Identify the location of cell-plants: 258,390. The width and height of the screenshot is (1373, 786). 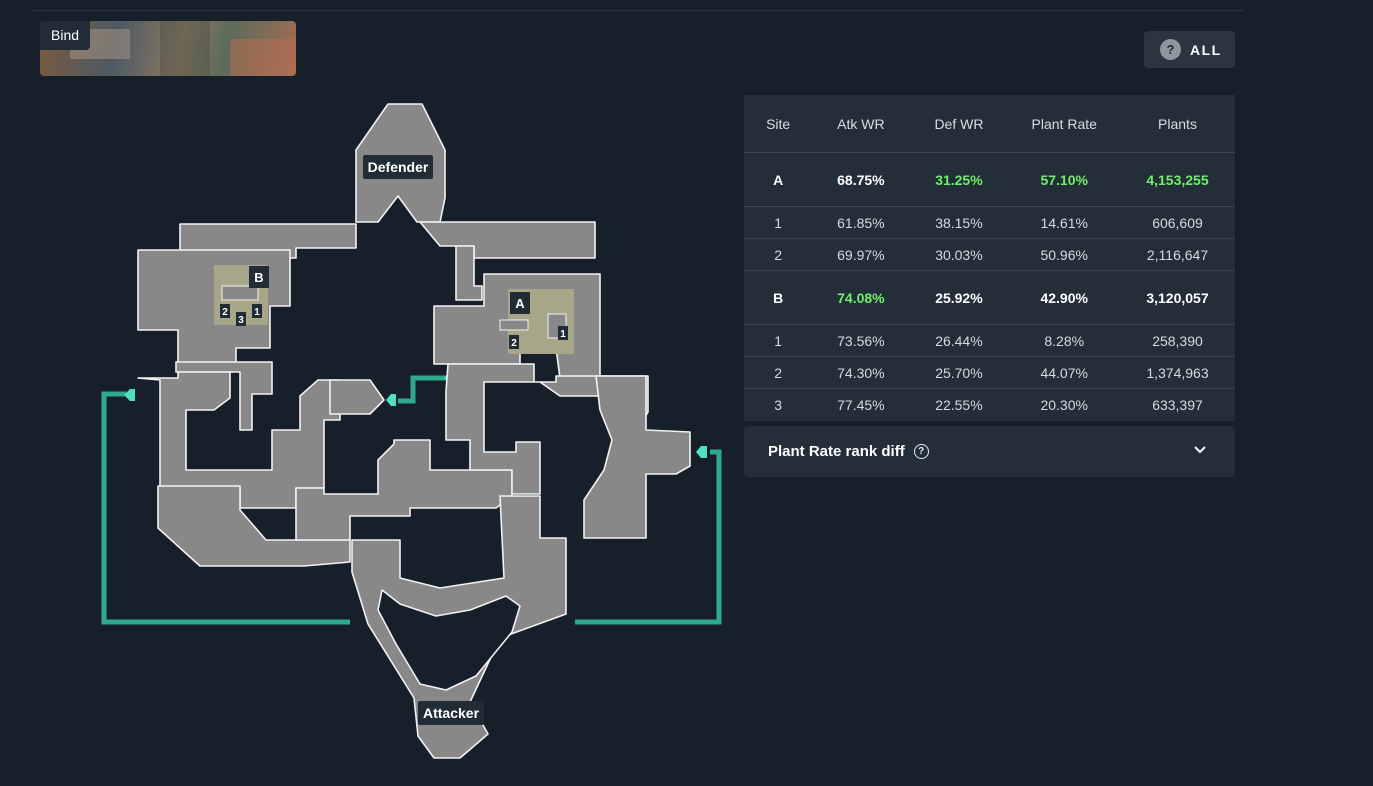
(1177, 340).